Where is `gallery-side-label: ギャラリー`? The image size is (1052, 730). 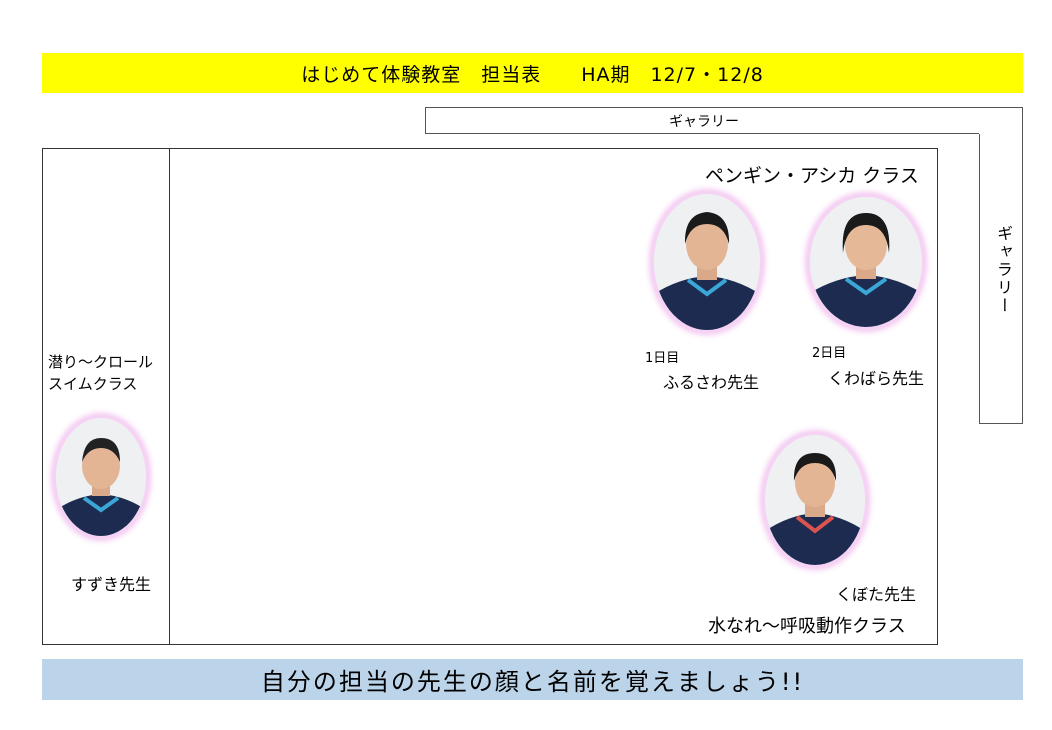
gallery-side-label: ギャラリー is located at coordinates (1003, 270).